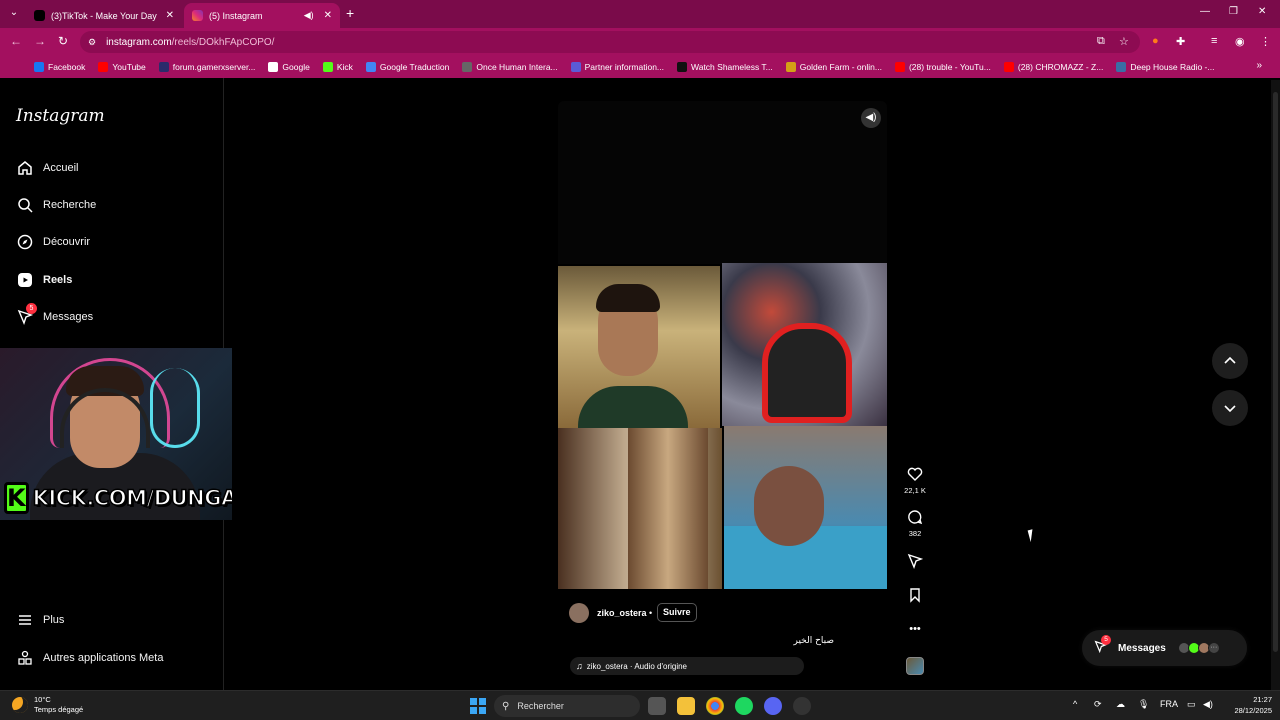 The height and width of the screenshot is (720, 1280). I want to click on author-avatar, so click(579, 613).